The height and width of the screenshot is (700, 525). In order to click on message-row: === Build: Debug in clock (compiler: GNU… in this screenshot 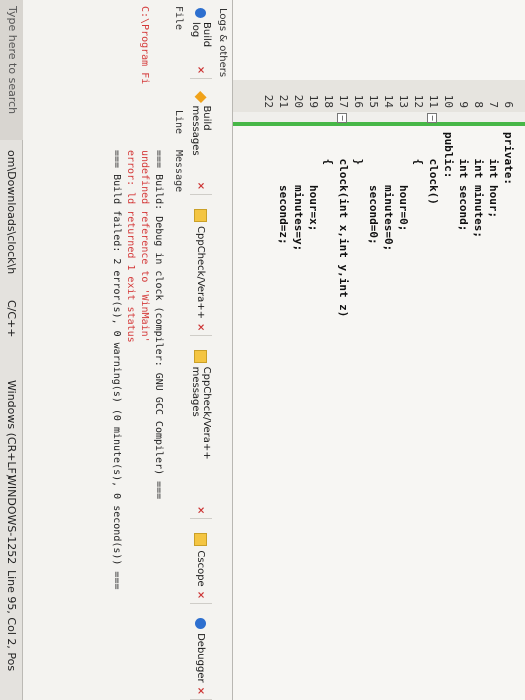, I will do `click(158, 324)`.